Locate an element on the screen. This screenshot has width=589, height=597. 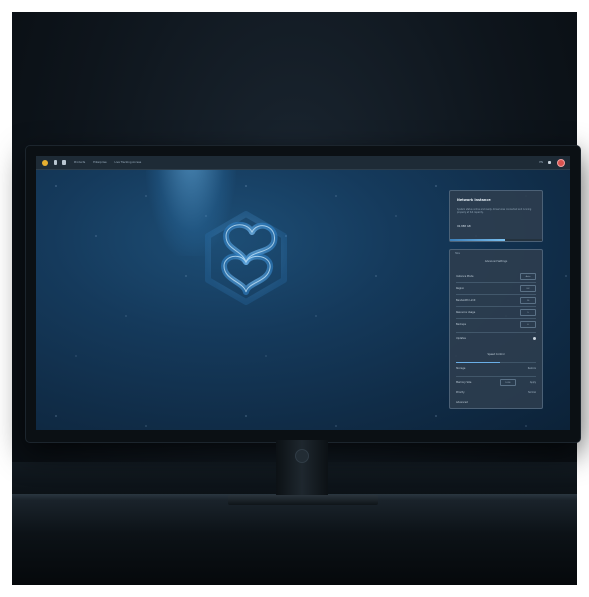
priority-row: Priority Normal is located at coordinates (496, 392).